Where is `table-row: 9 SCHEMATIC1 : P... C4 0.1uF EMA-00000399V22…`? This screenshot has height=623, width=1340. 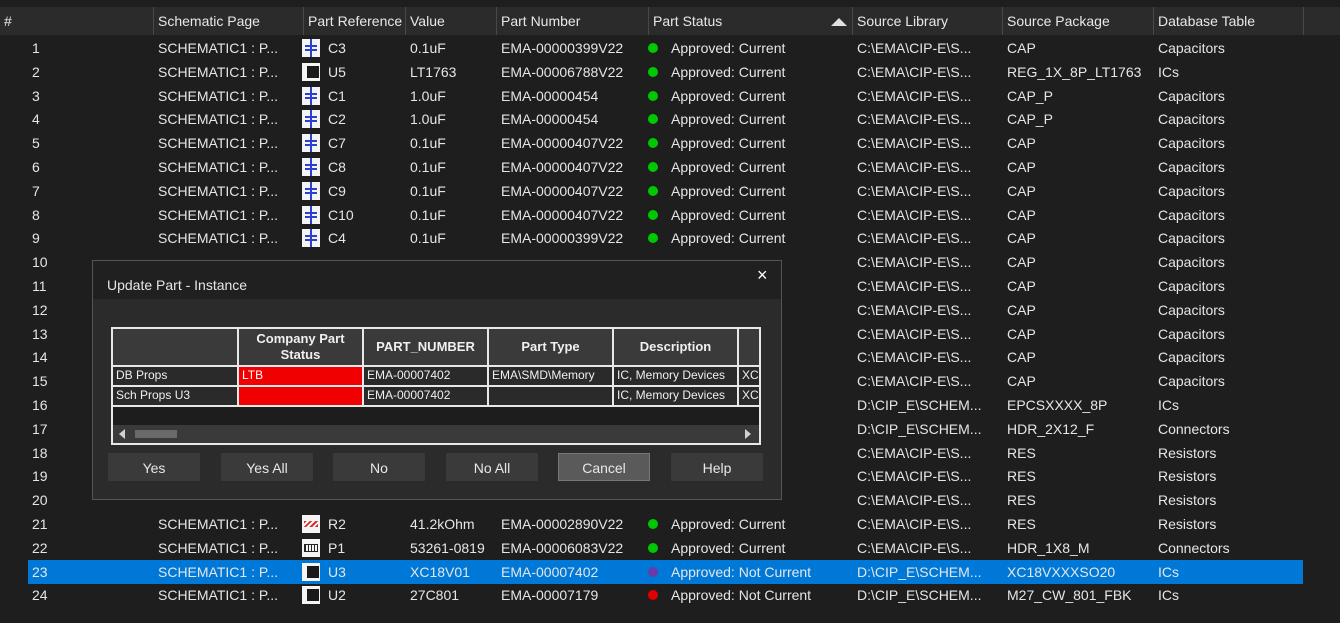
table-row: 9 SCHEMATIC1 : P... C4 0.1uF EMA-00000399V22… is located at coordinates (670, 238).